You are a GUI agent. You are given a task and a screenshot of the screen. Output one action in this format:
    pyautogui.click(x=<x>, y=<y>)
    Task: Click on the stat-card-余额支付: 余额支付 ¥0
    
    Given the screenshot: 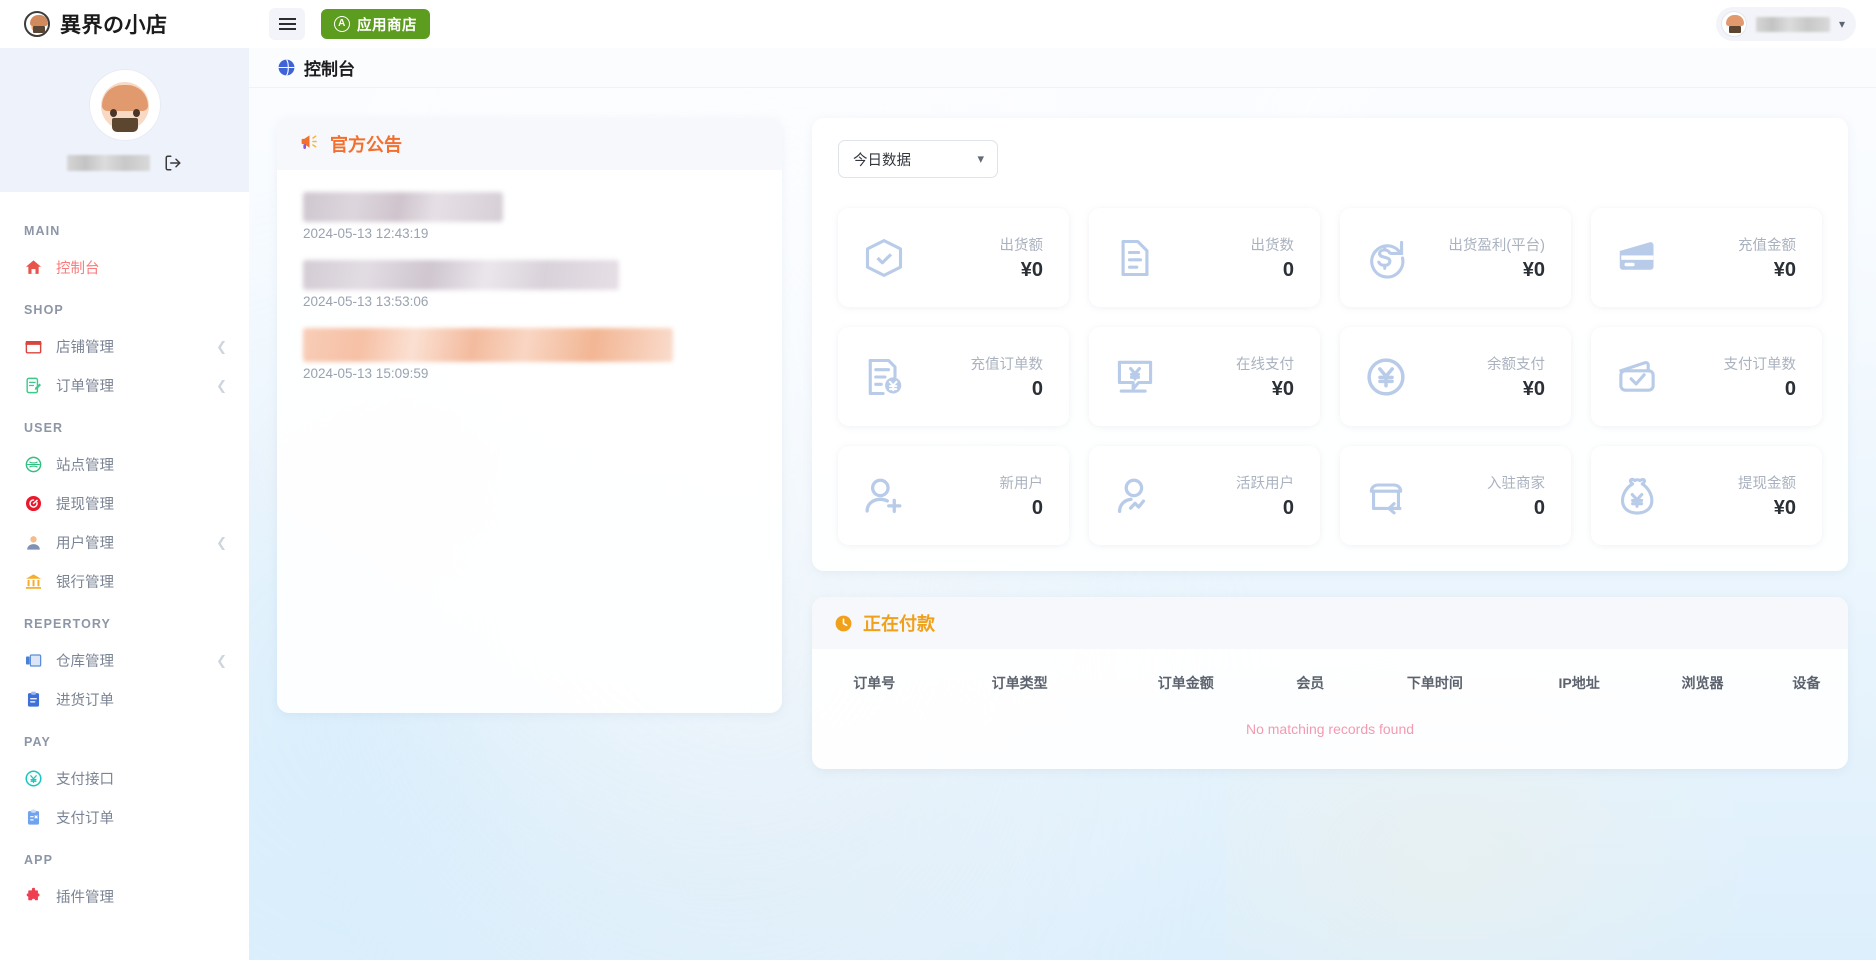 What is the action you would take?
    pyautogui.click(x=1455, y=376)
    